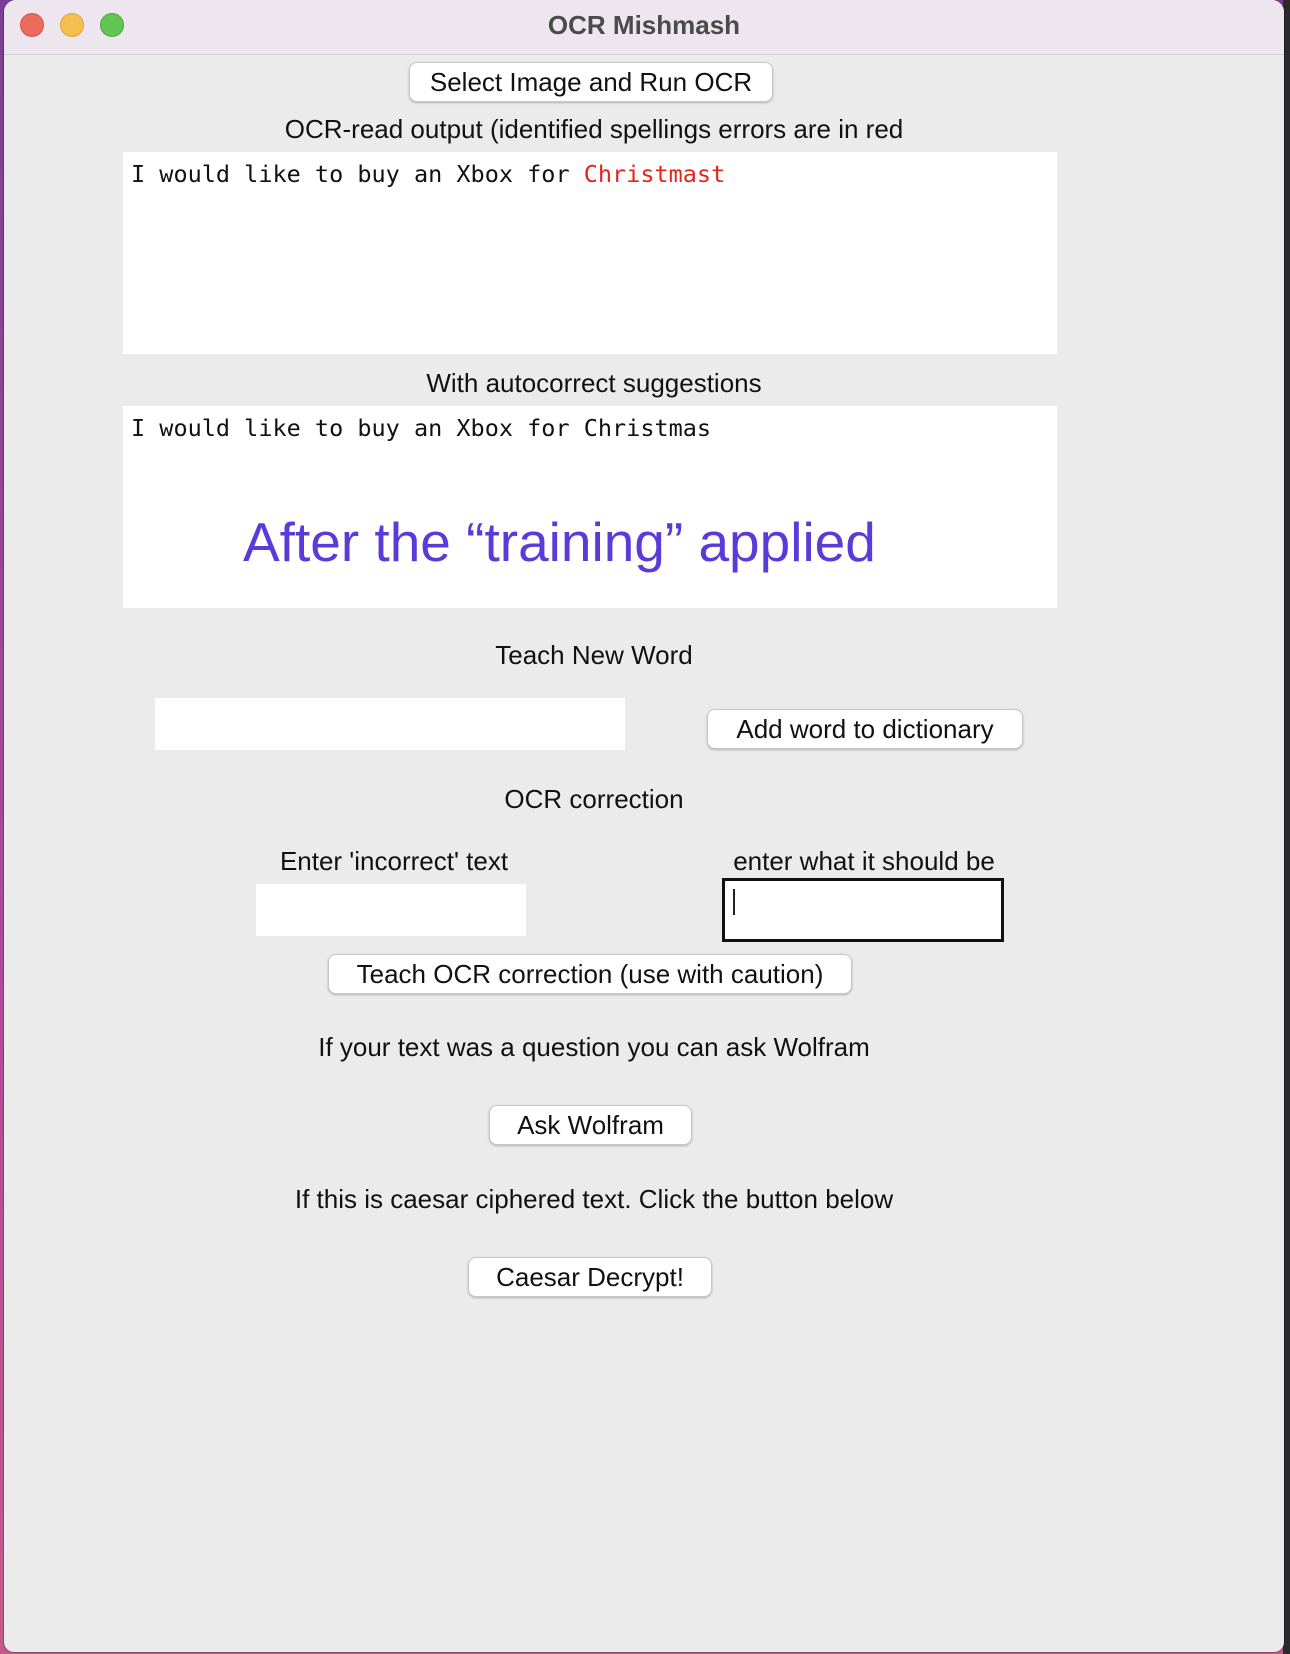 This screenshot has height=1654, width=1290. Describe the element at coordinates (559, 542) in the screenshot. I see `training-annotation: After the “training” applied` at that location.